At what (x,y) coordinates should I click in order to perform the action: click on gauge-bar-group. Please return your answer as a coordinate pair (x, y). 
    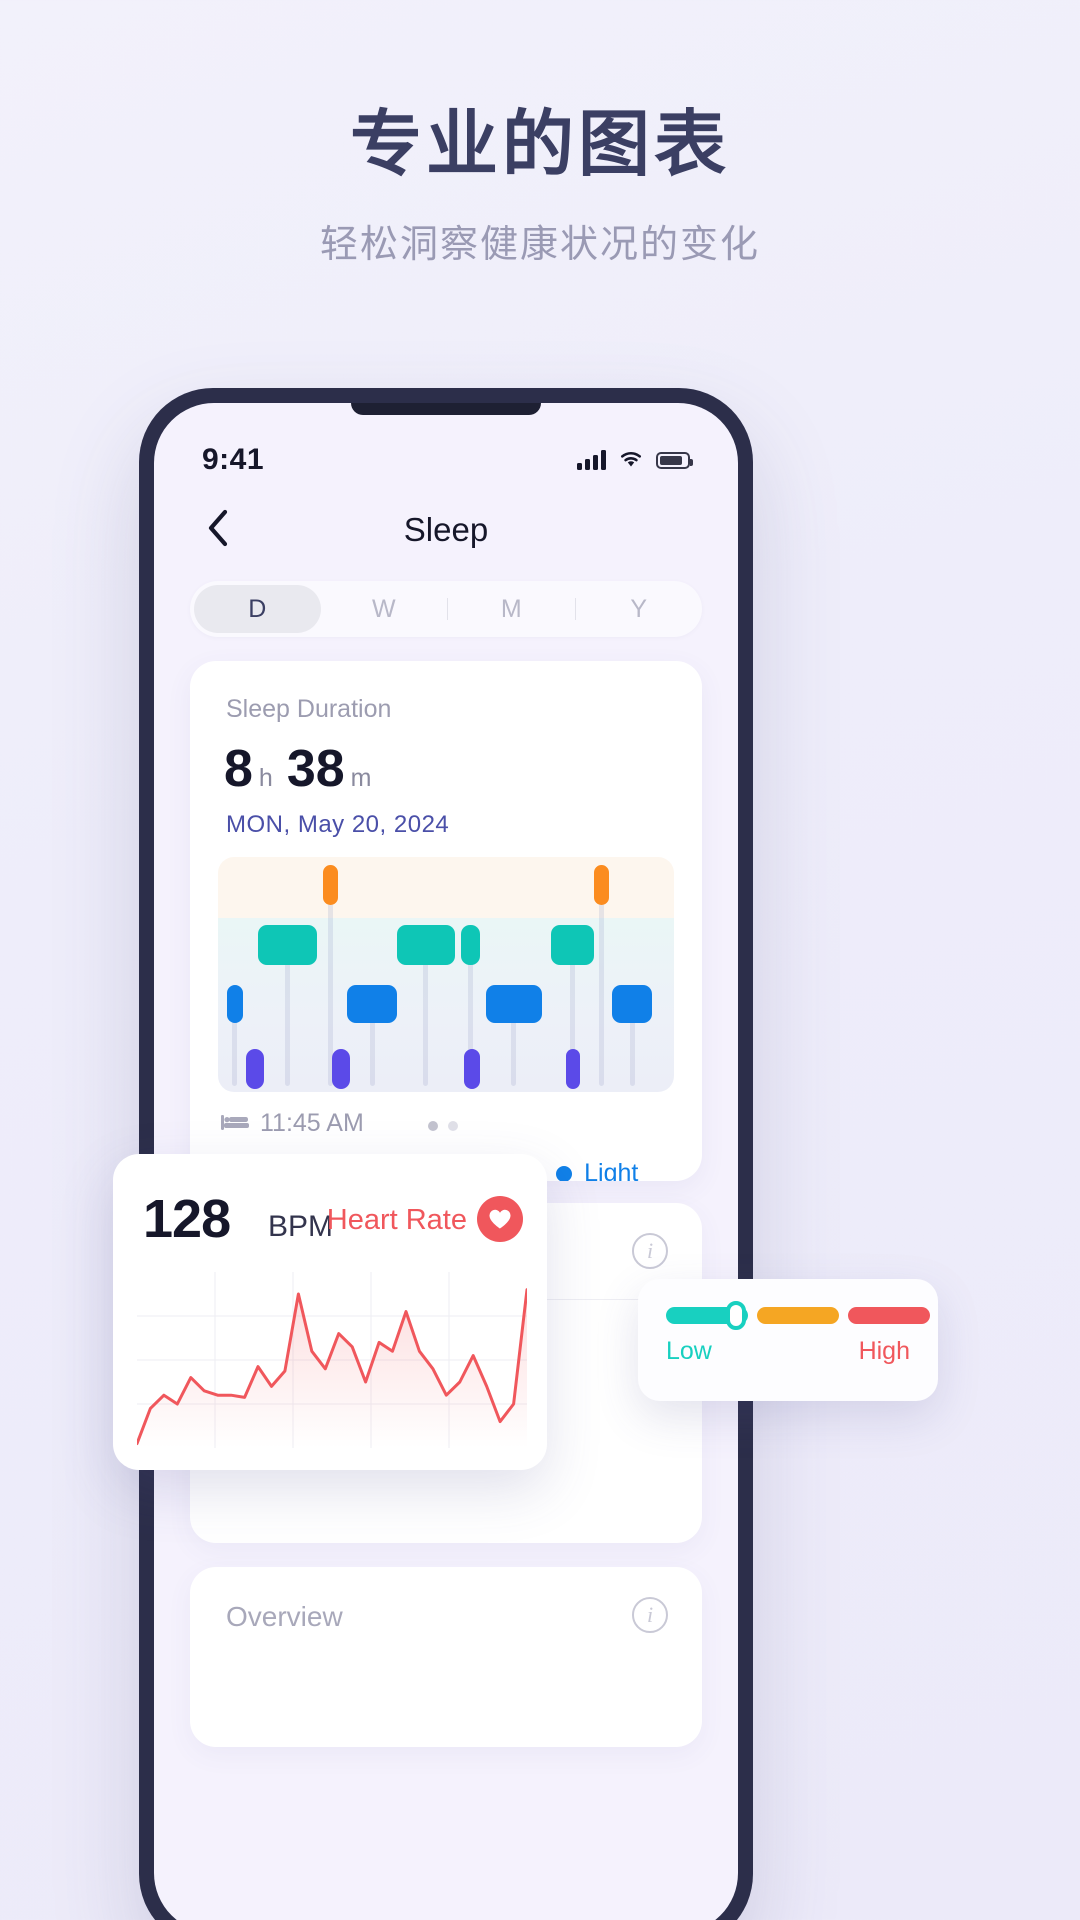
    Looking at the image, I should click on (798, 1315).